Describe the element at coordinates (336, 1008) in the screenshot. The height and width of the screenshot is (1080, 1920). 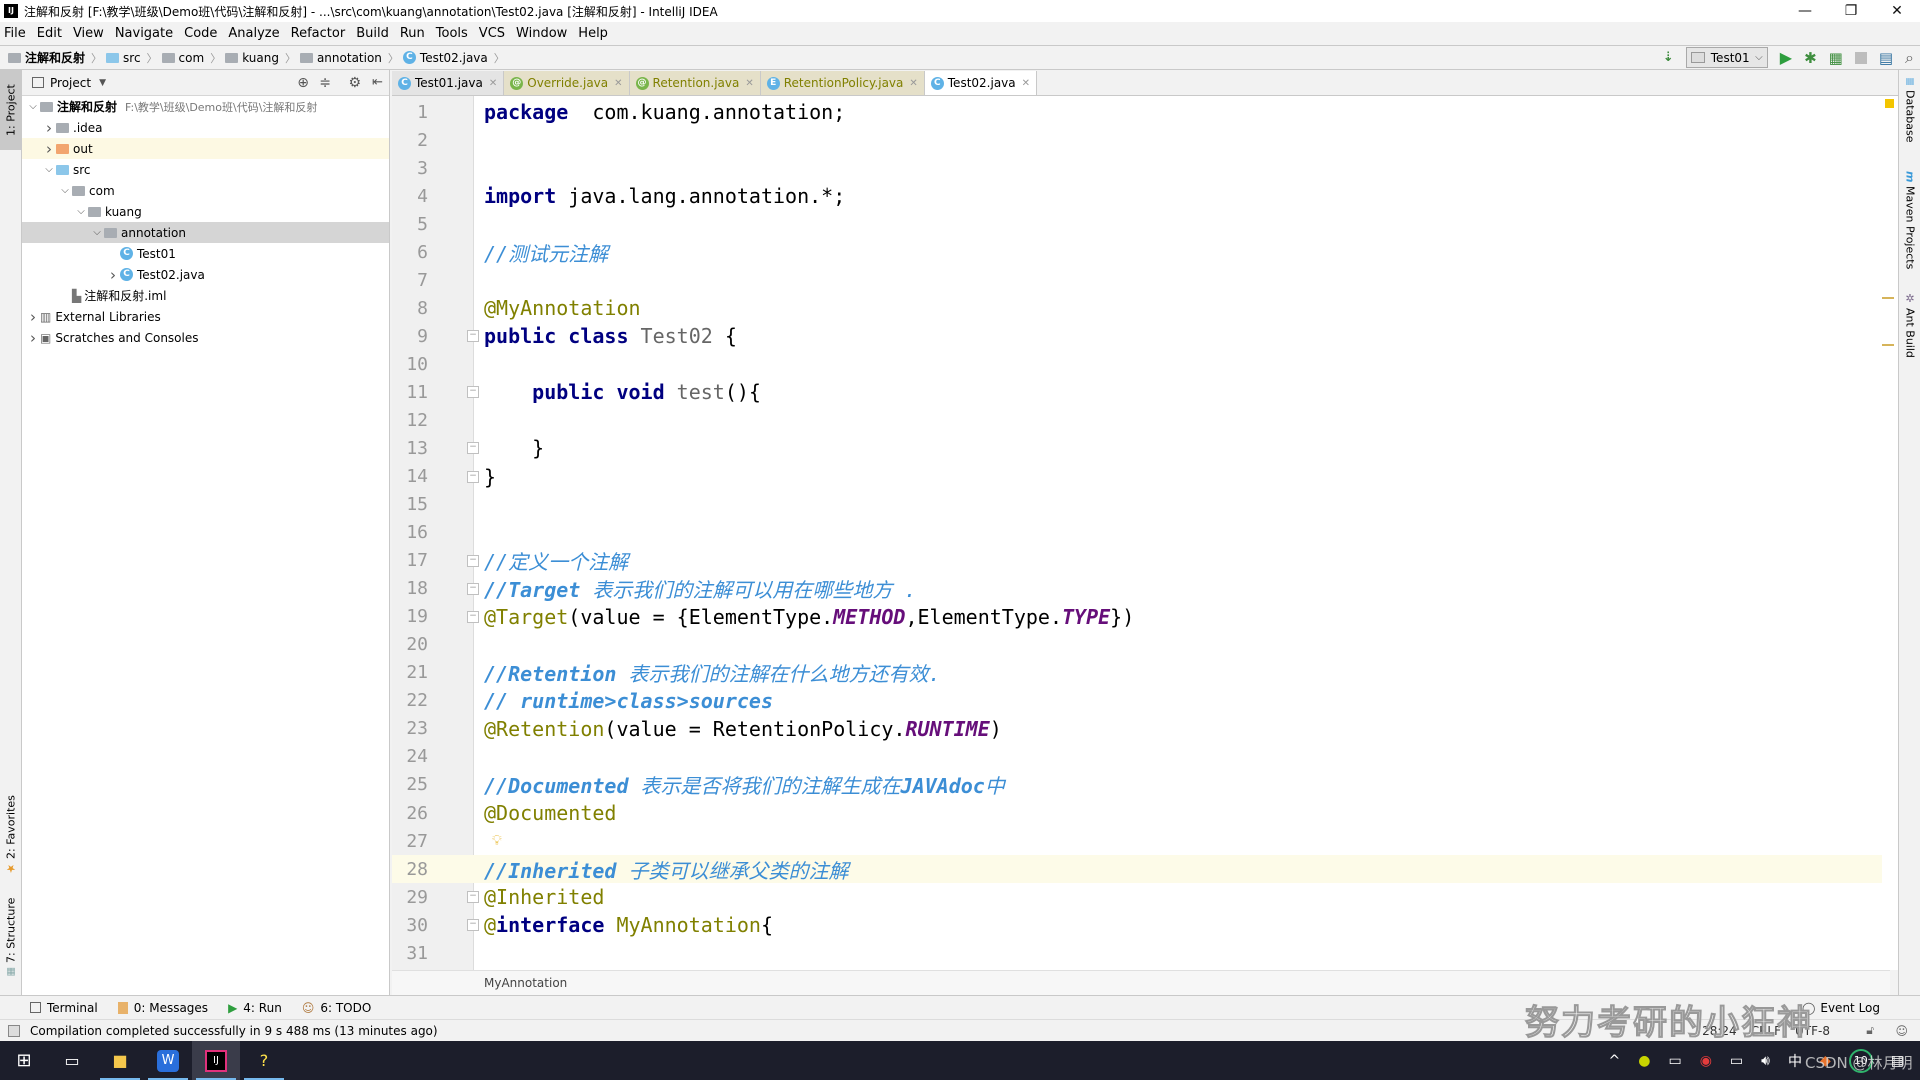
I see `tool-todo: ☺ 6: TODO` at that location.